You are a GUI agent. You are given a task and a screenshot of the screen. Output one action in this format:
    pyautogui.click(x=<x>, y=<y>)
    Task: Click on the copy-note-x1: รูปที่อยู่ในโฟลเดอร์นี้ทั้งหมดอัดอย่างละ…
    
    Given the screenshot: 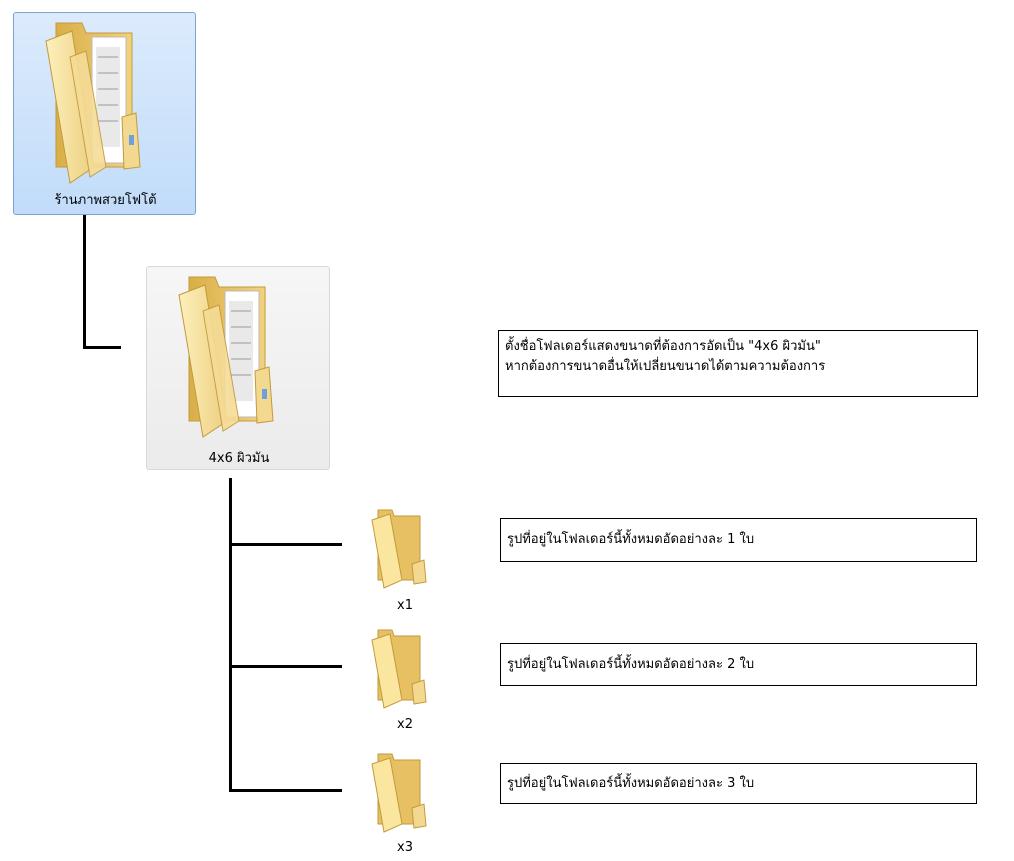 What is the action you would take?
    pyautogui.click(x=738, y=540)
    